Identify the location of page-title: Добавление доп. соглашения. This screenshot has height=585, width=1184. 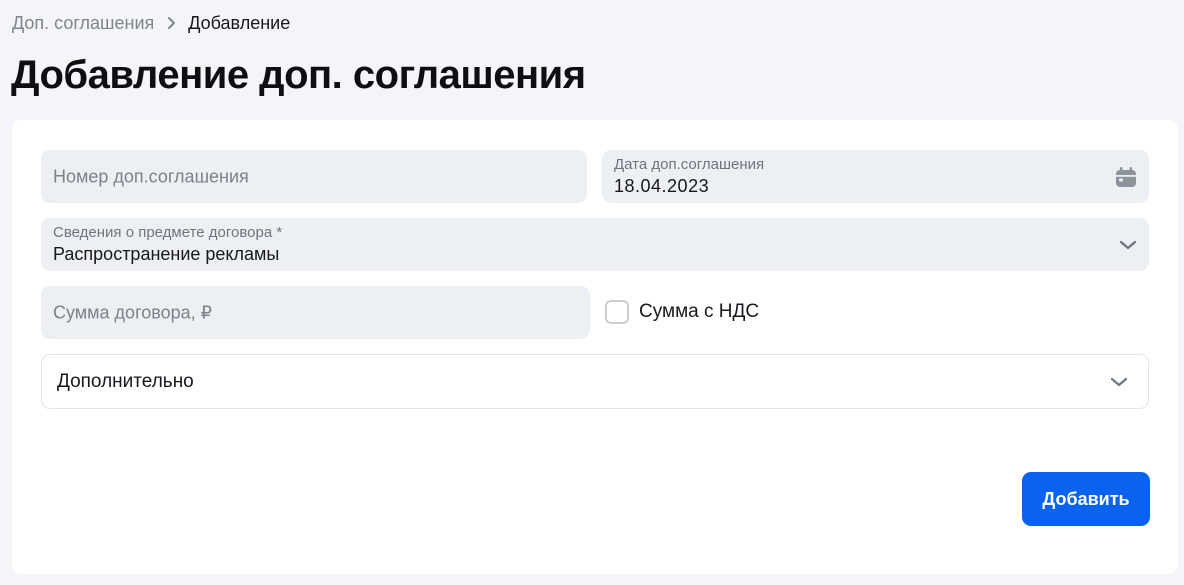
(298, 75).